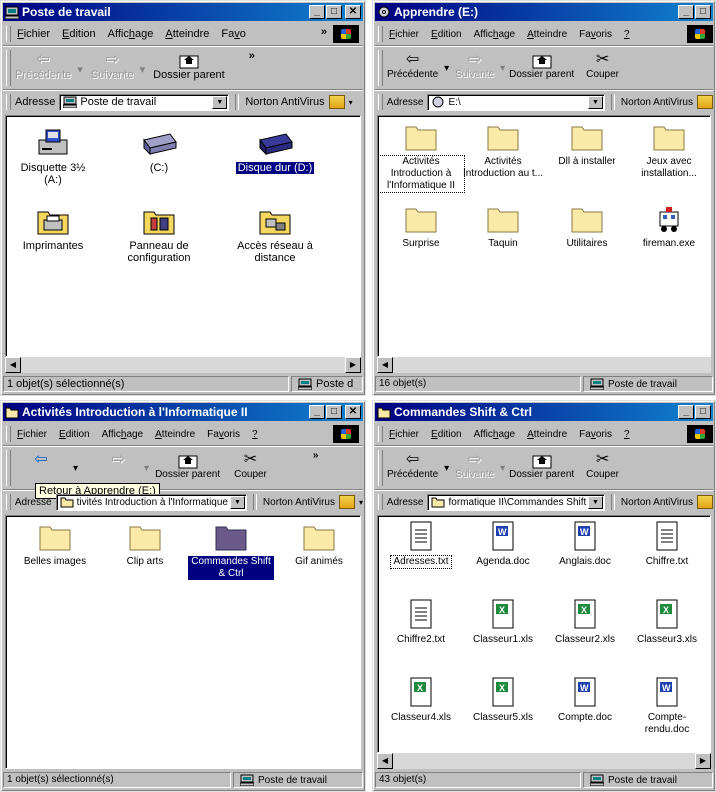  What do you see at coordinates (667, 544) in the screenshot?
I see `file-item: Chiffre.txt` at bounding box center [667, 544].